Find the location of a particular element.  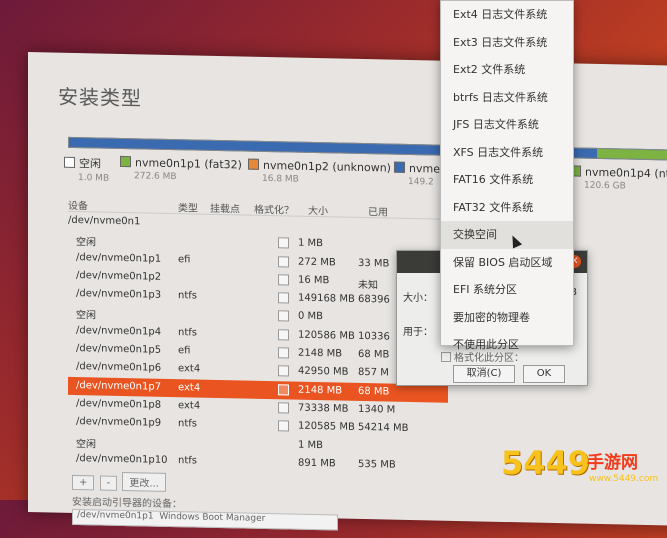

dropdown-item: XFS 日志文件系统 is located at coordinates (507, 153).